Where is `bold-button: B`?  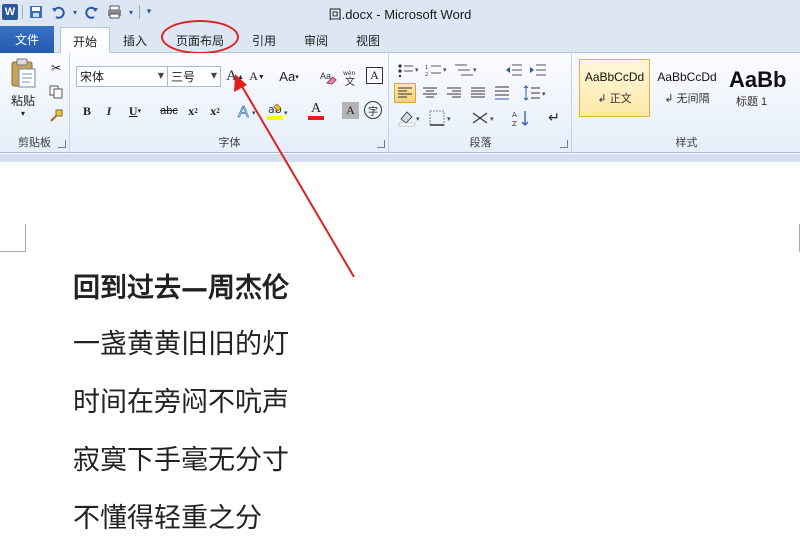 bold-button: B is located at coordinates (87, 111).